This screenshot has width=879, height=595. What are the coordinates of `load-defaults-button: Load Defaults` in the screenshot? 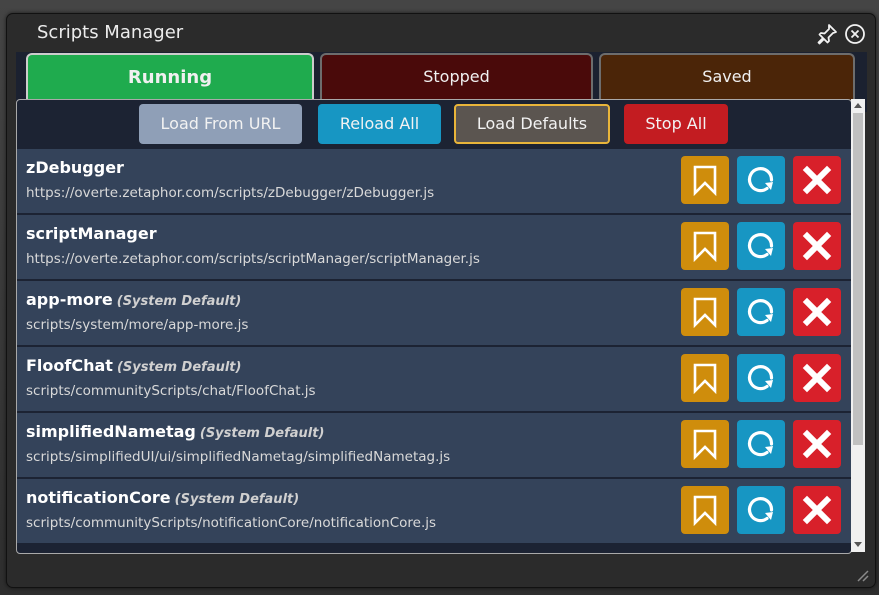 It's located at (532, 124).